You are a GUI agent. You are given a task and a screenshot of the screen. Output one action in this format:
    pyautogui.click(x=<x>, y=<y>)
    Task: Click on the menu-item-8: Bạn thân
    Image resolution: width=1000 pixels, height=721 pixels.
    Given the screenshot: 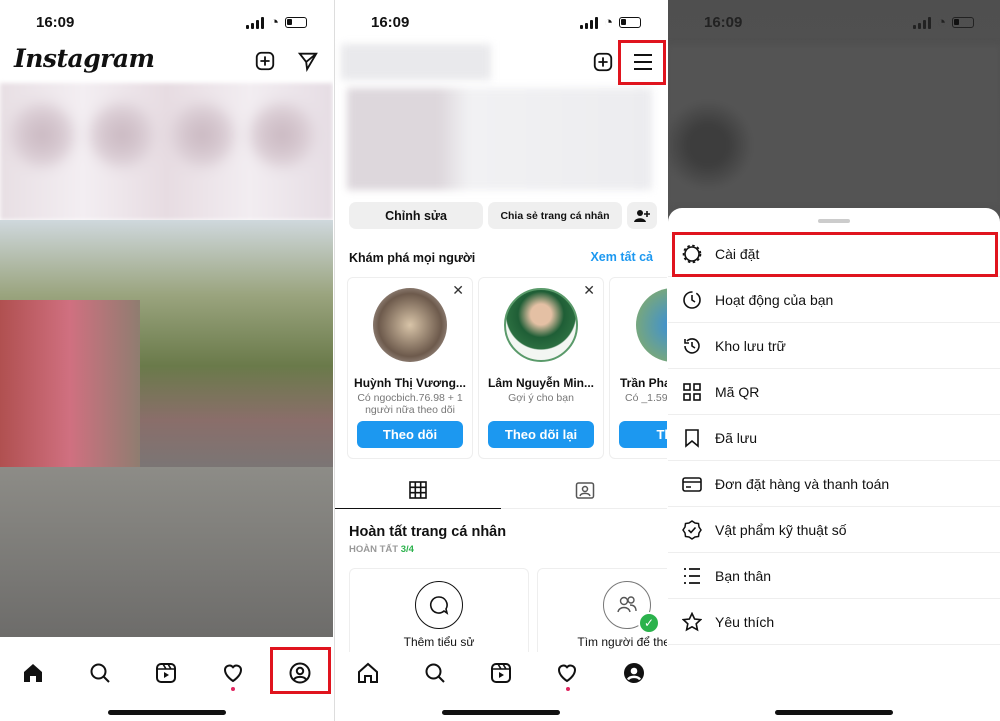 What is the action you would take?
    pyautogui.click(x=834, y=576)
    